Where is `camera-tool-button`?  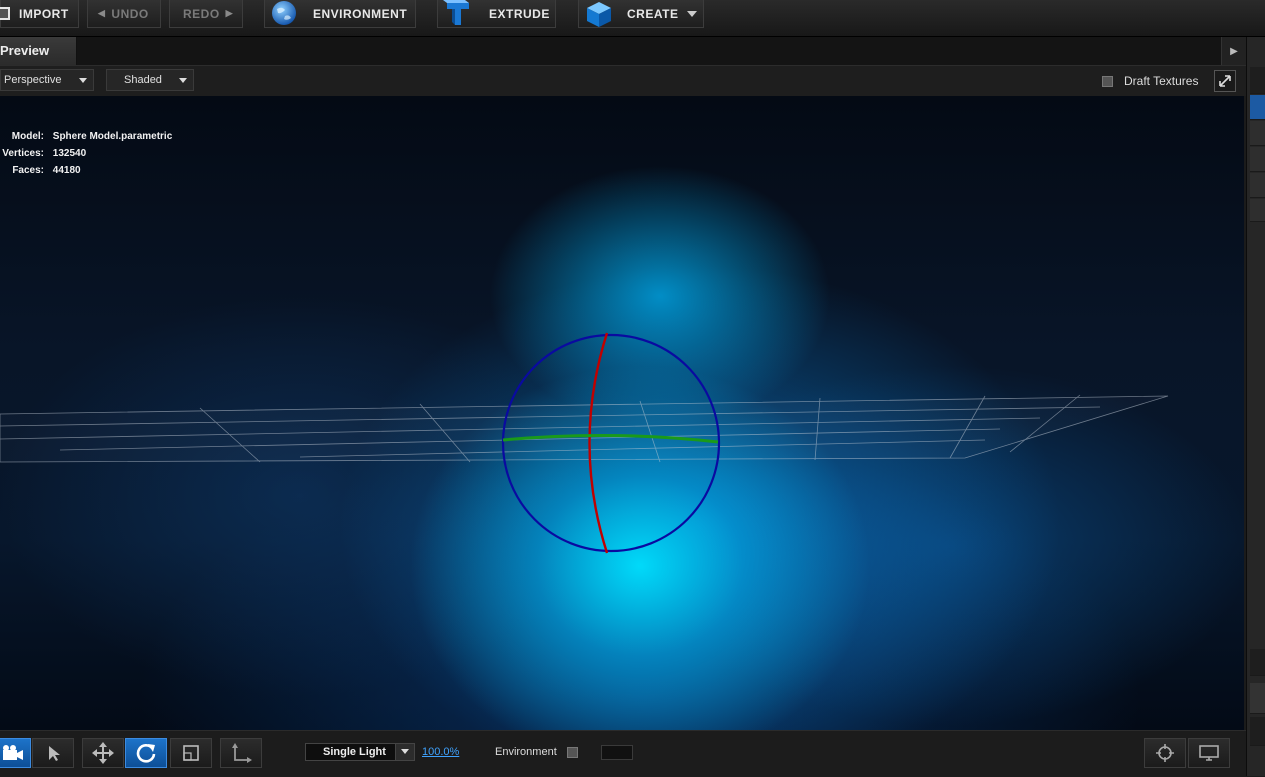 camera-tool-button is located at coordinates (15, 753).